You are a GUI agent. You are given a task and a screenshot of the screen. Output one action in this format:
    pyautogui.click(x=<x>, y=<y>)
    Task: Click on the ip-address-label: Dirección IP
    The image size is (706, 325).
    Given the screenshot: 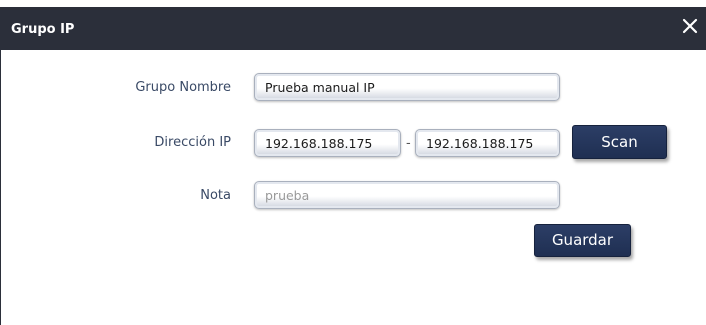 What is the action you would take?
    pyautogui.click(x=192, y=142)
    